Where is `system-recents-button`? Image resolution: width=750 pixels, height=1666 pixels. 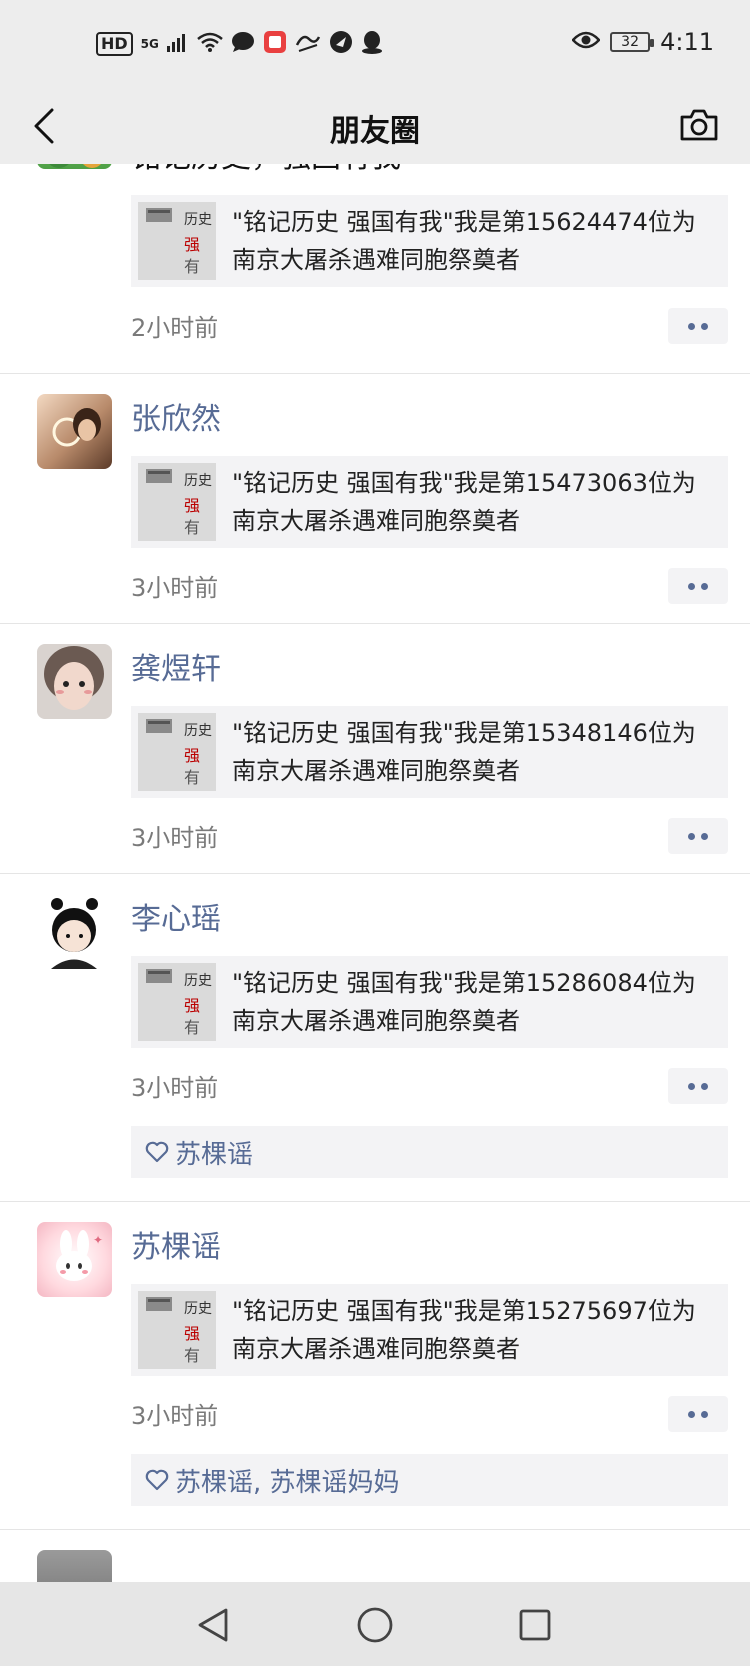 system-recents-button is located at coordinates (535, 1625).